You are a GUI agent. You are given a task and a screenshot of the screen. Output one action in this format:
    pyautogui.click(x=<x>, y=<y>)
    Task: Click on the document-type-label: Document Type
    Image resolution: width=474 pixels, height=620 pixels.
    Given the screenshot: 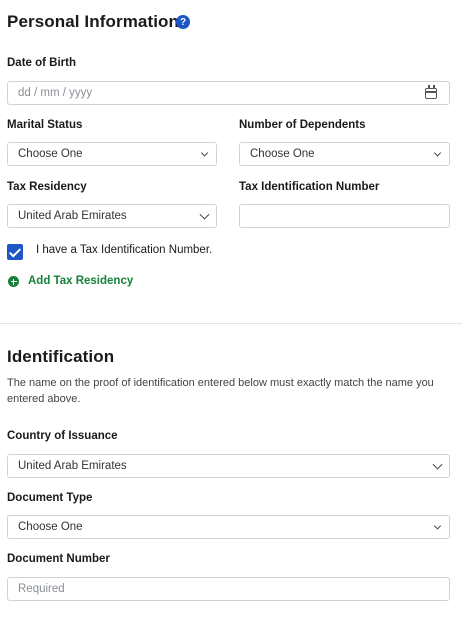 What is the action you would take?
    pyautogui.click(x=50, y=498)
    